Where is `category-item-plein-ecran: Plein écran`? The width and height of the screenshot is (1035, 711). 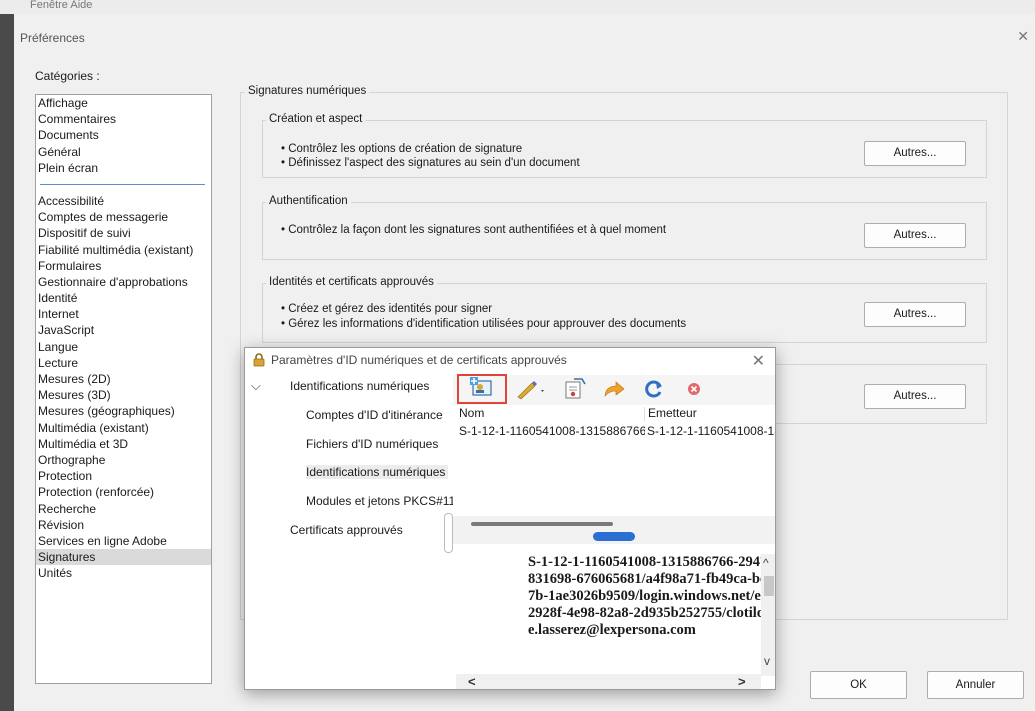
category-item-plein-ecran: Plein écran is located at coordinates (123, 168).